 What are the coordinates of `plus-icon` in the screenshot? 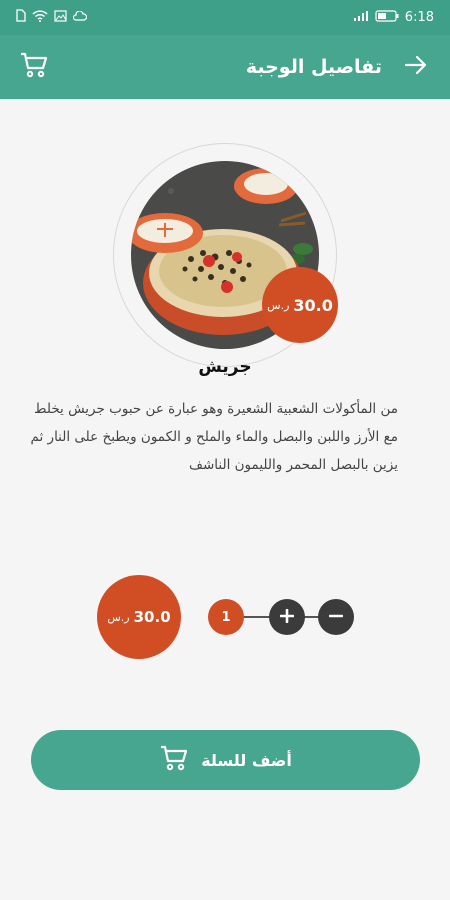 It's located at (287, 617).